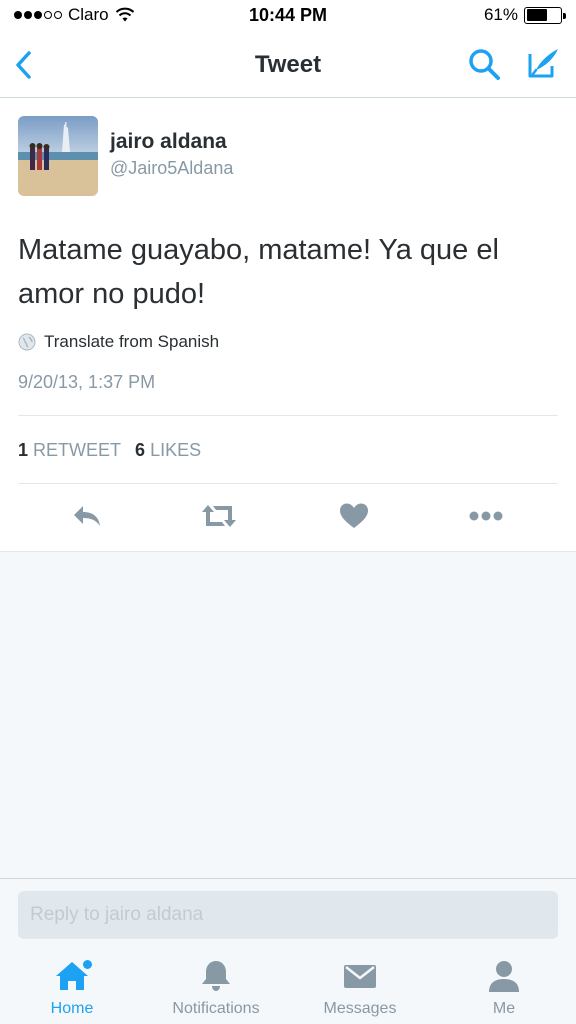 This screenshot has width=576, height=1024. I want to click on avatar-photo, so click(58, 156).